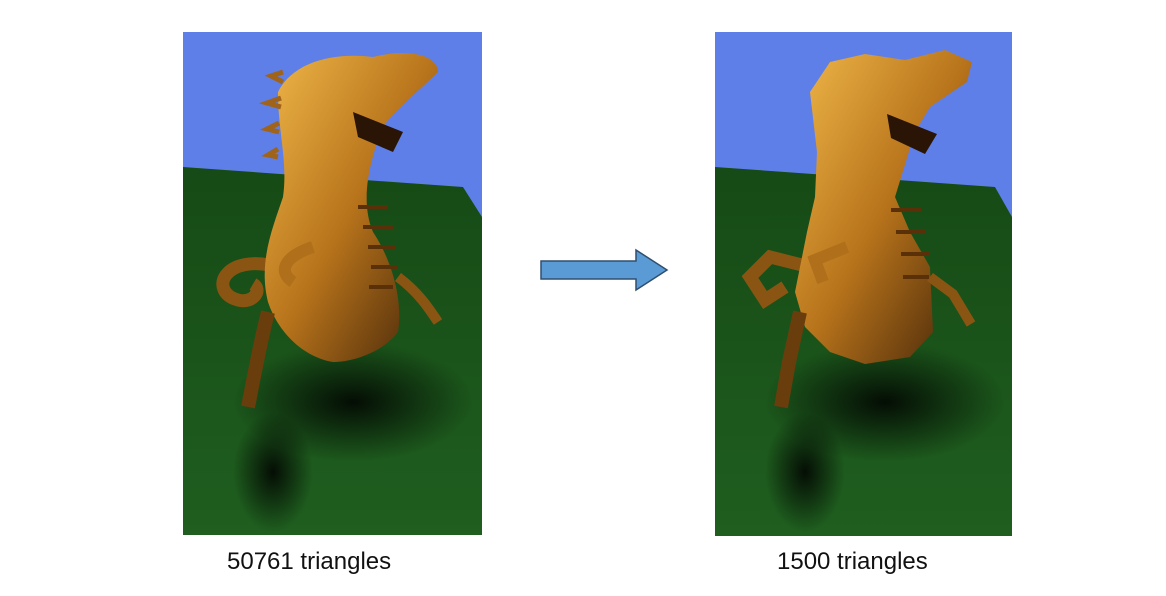 This screenshot has width=1166, height=596. What do you see at coordinates (309, 561) in the screenshot?
I see `high-poly-caption: 50761 triangles` at bounding box center [309, 561].